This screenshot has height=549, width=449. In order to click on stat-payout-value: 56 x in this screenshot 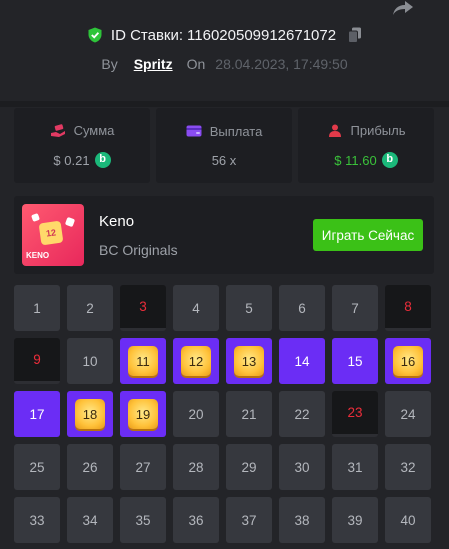, I will do `click(224, 160)`.